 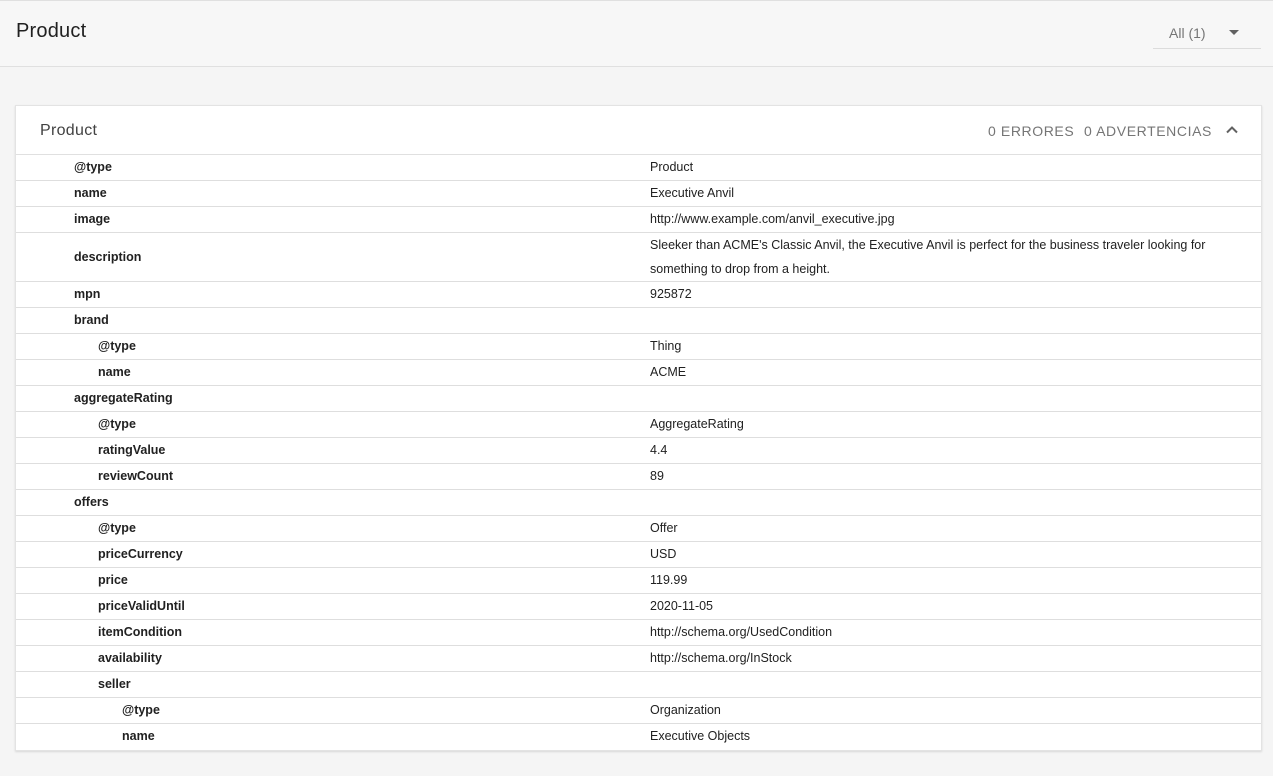 What do you see at coordinates (638, 555) in the screenshot?
I see `table-row: priceCurrency USD` at bounding box center [638, 555].